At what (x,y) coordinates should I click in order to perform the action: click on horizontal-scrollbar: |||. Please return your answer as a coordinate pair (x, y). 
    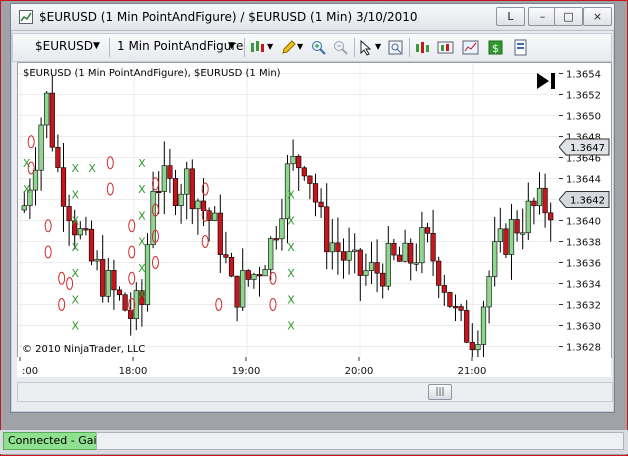
    Looking at the image, I should click on (315, 392).